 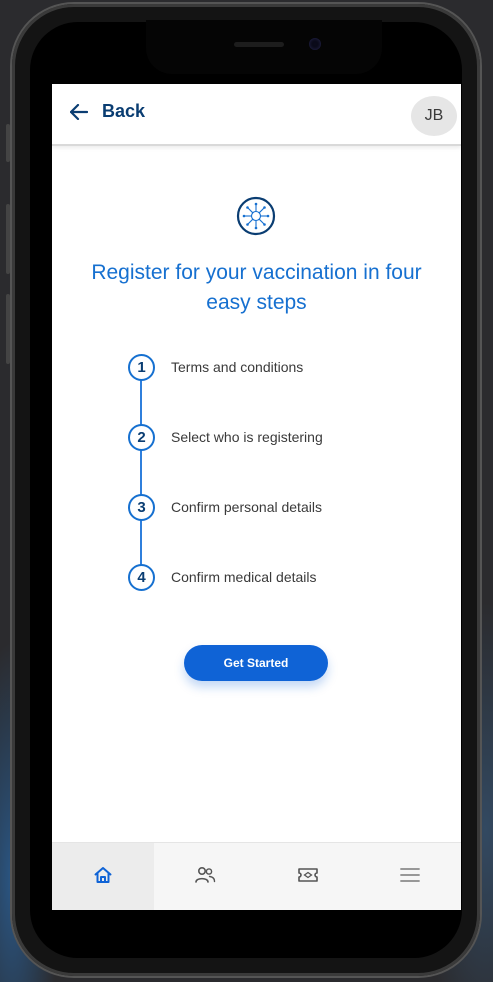 What do you see at coordinates (141, 367) in the screenshot?
I see `step-number: 1` at bounding box center [141, 367].